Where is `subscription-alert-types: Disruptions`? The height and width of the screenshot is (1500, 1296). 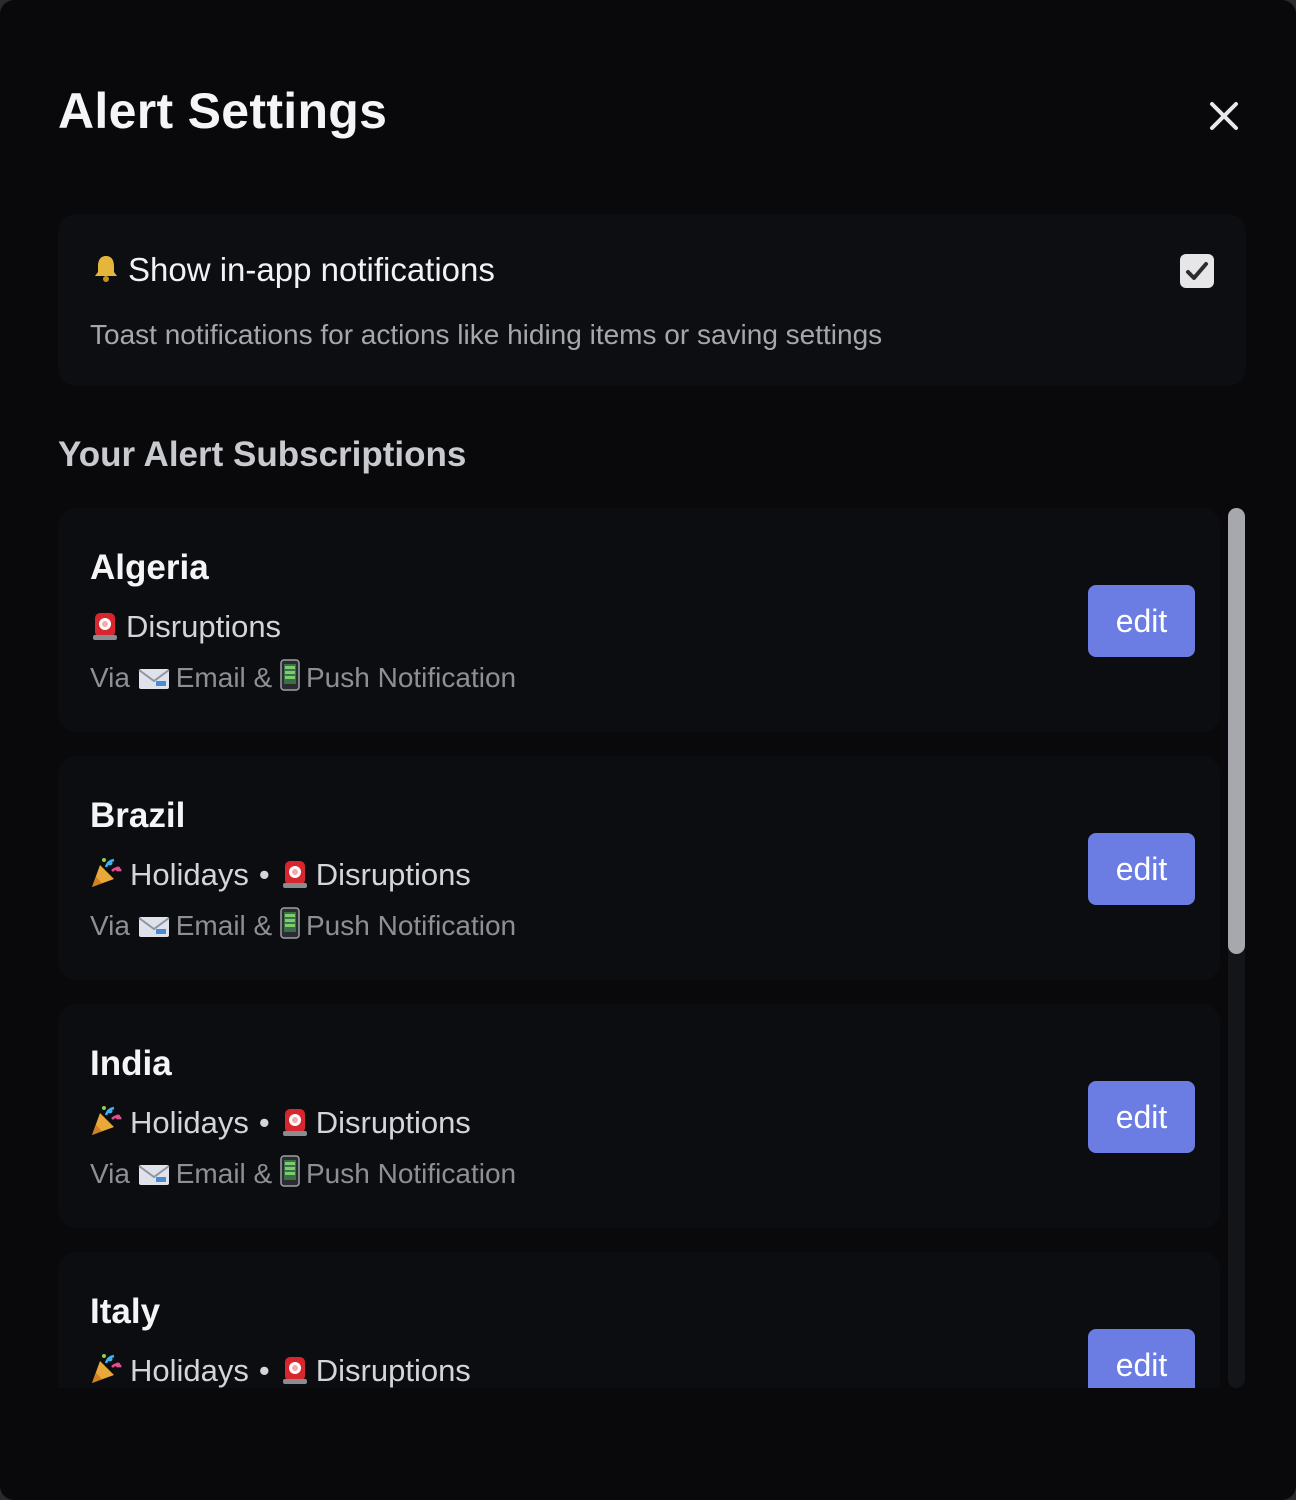
subscription-alert-types: Disruptions is located at coordinates (185, 629).